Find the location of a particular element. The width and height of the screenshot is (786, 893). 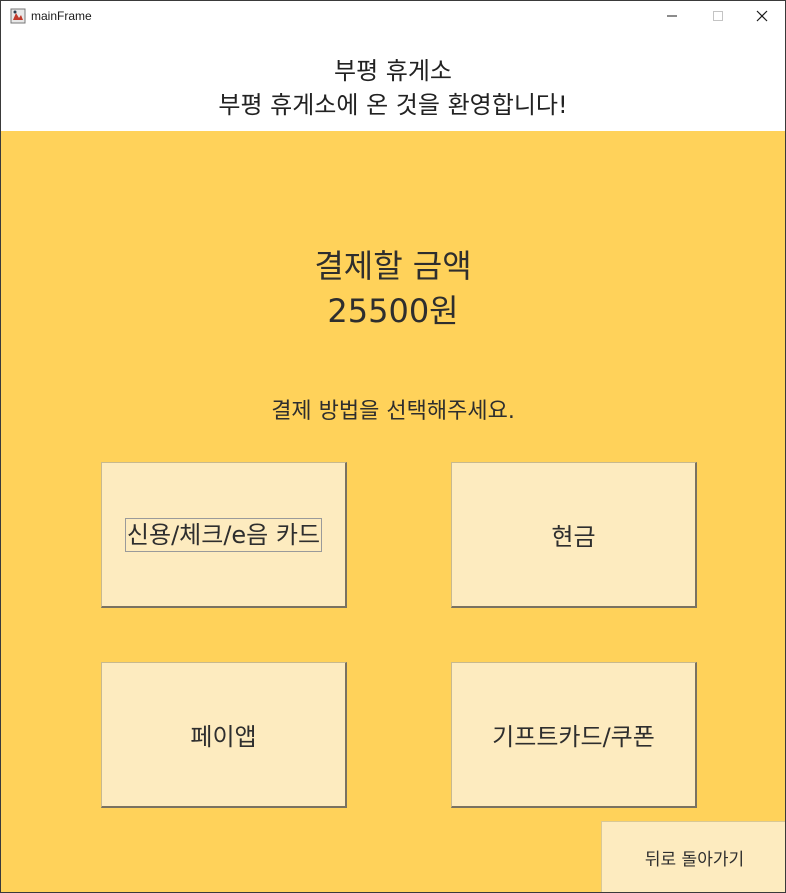

maximize-button is located at coordinates (718, 16).